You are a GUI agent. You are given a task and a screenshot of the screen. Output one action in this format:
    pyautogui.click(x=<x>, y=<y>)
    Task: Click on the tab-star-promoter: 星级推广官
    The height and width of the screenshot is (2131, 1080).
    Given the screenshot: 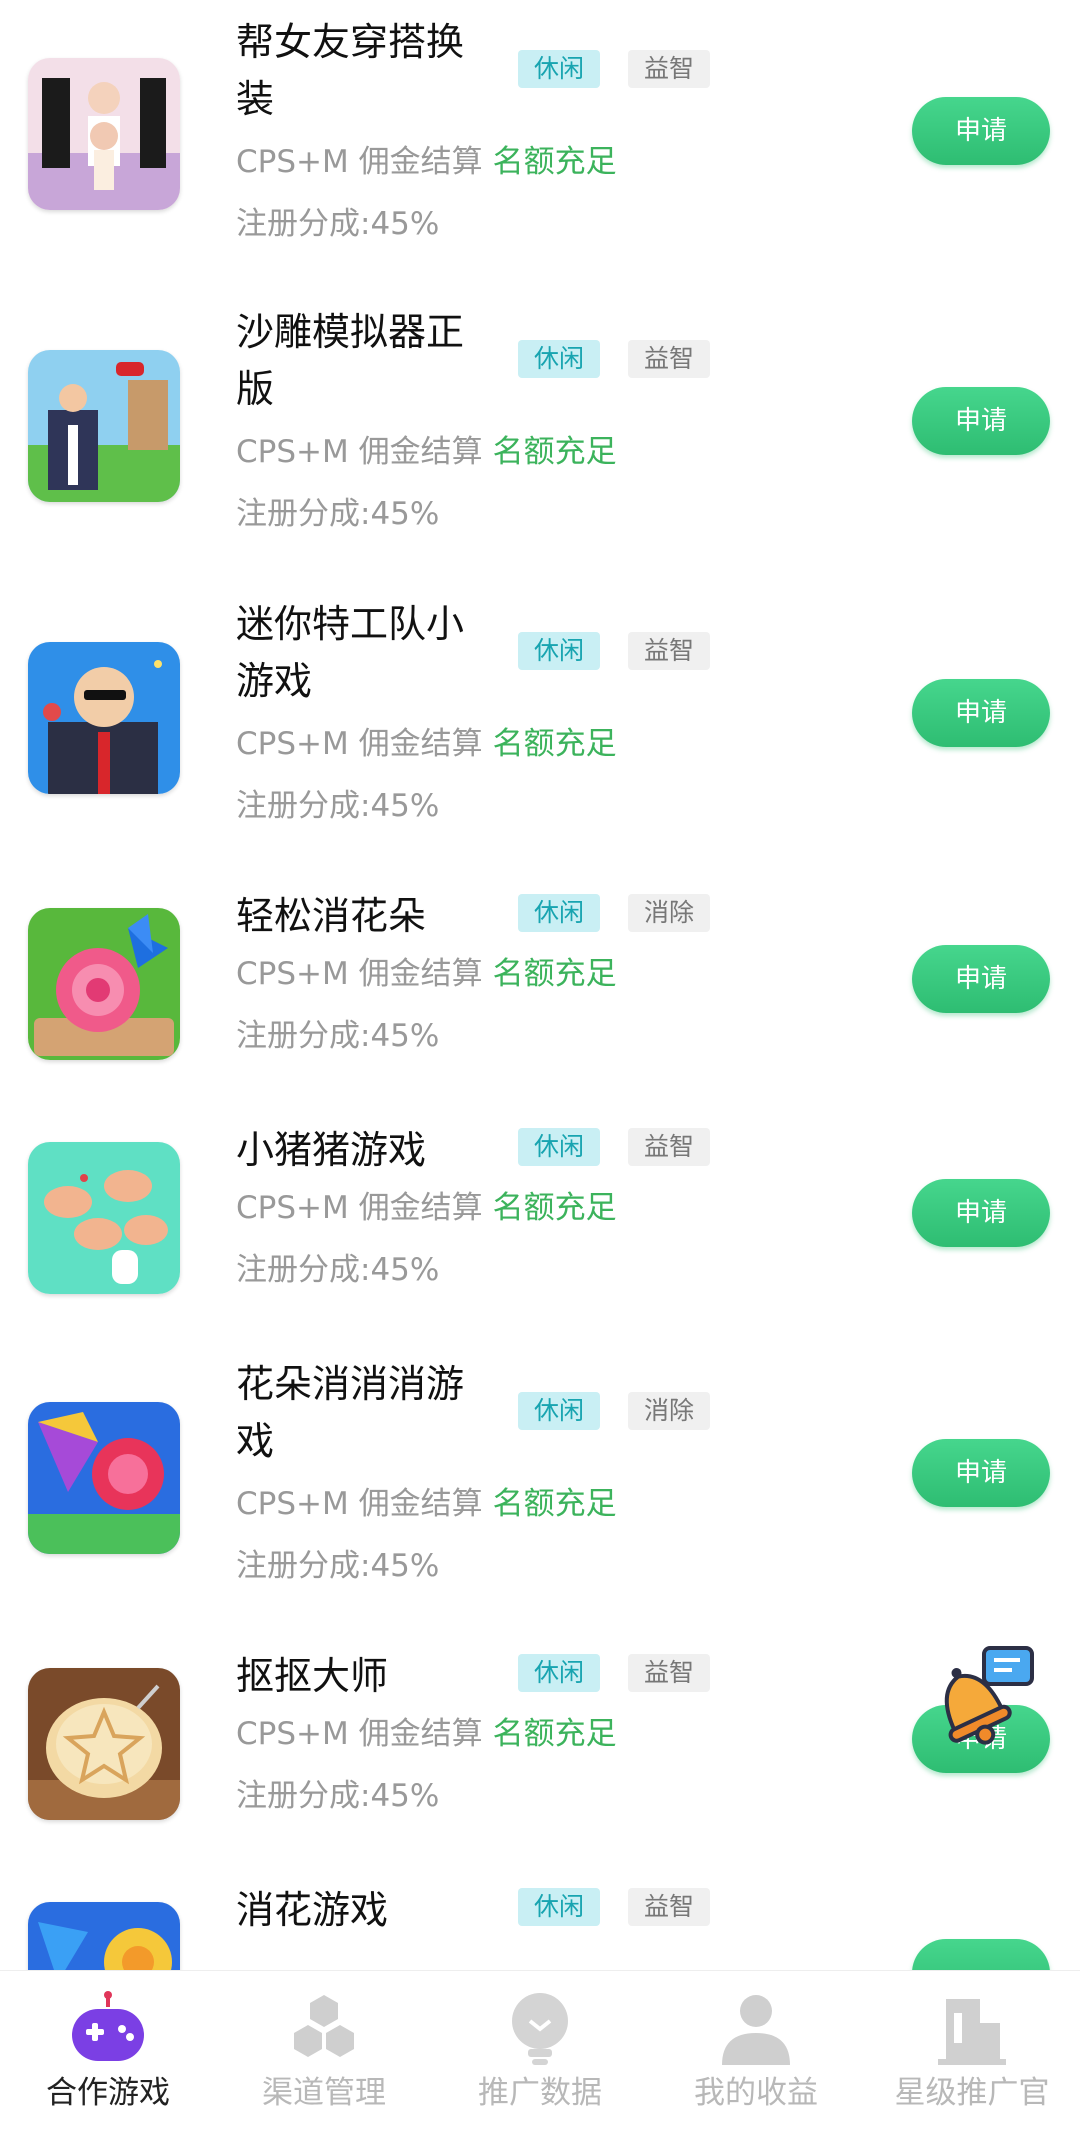 What is the action you would take?
    pyautogui.click(x=972, y=2051)
    